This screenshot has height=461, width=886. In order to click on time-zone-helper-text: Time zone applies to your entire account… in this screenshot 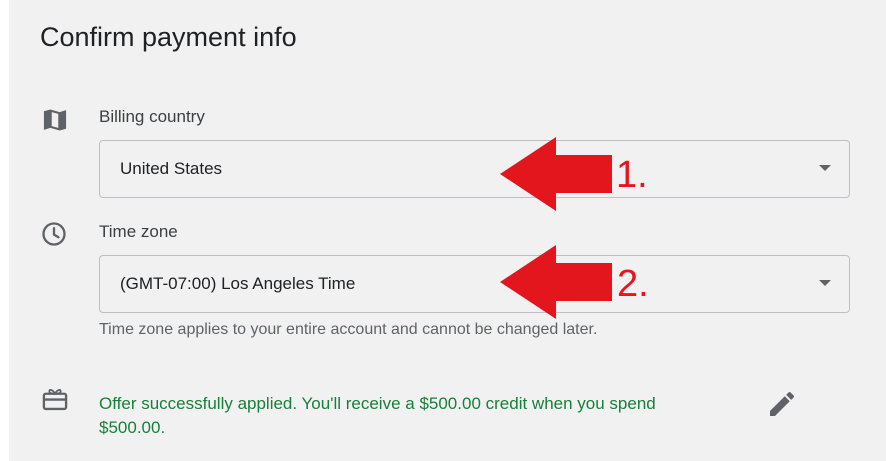, I will do `click(348, 329)`.